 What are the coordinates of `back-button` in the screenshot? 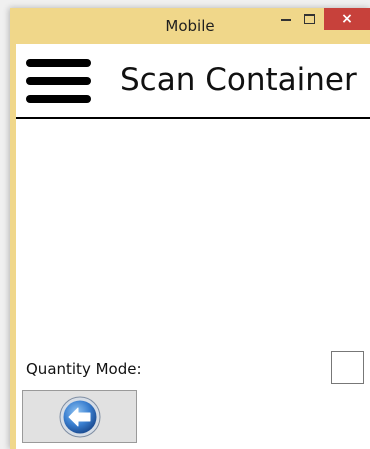 It's located at (79, 416).